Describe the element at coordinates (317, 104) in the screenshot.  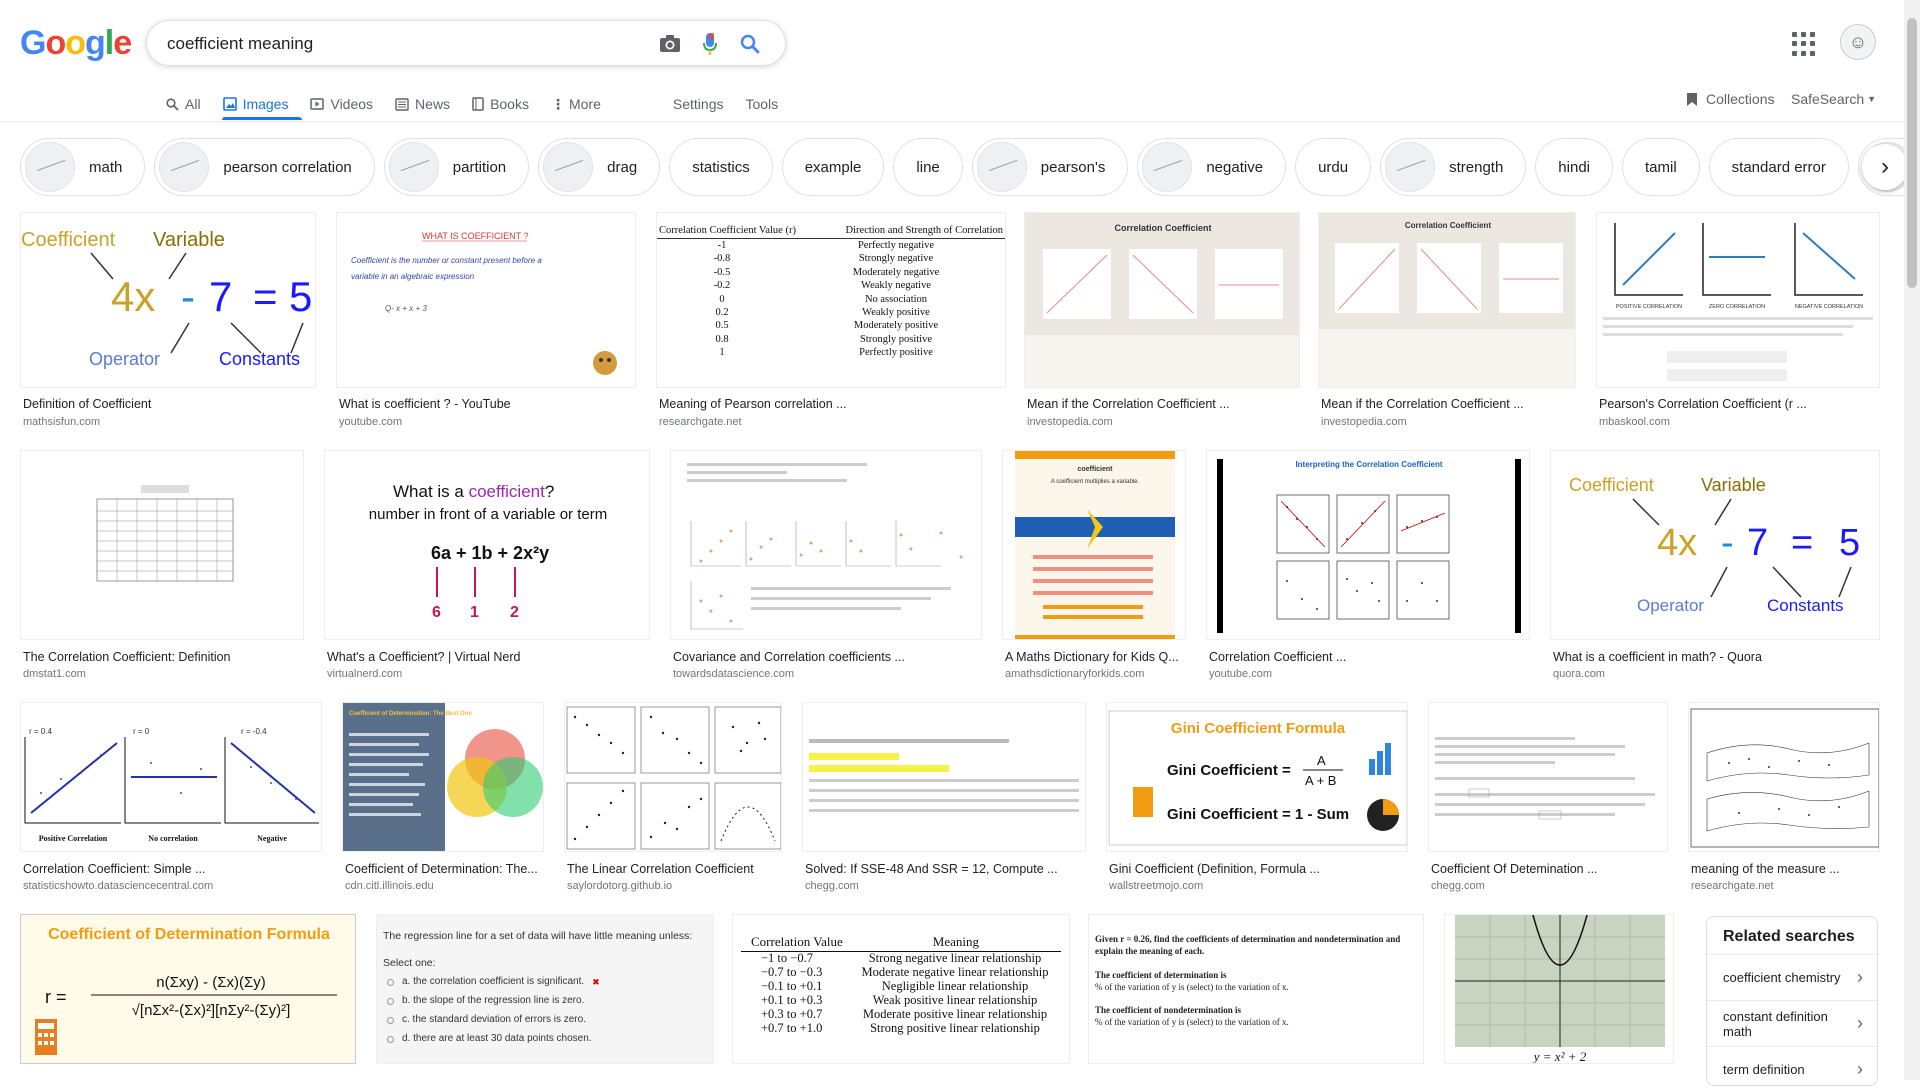
I see `video-icon` at that location.